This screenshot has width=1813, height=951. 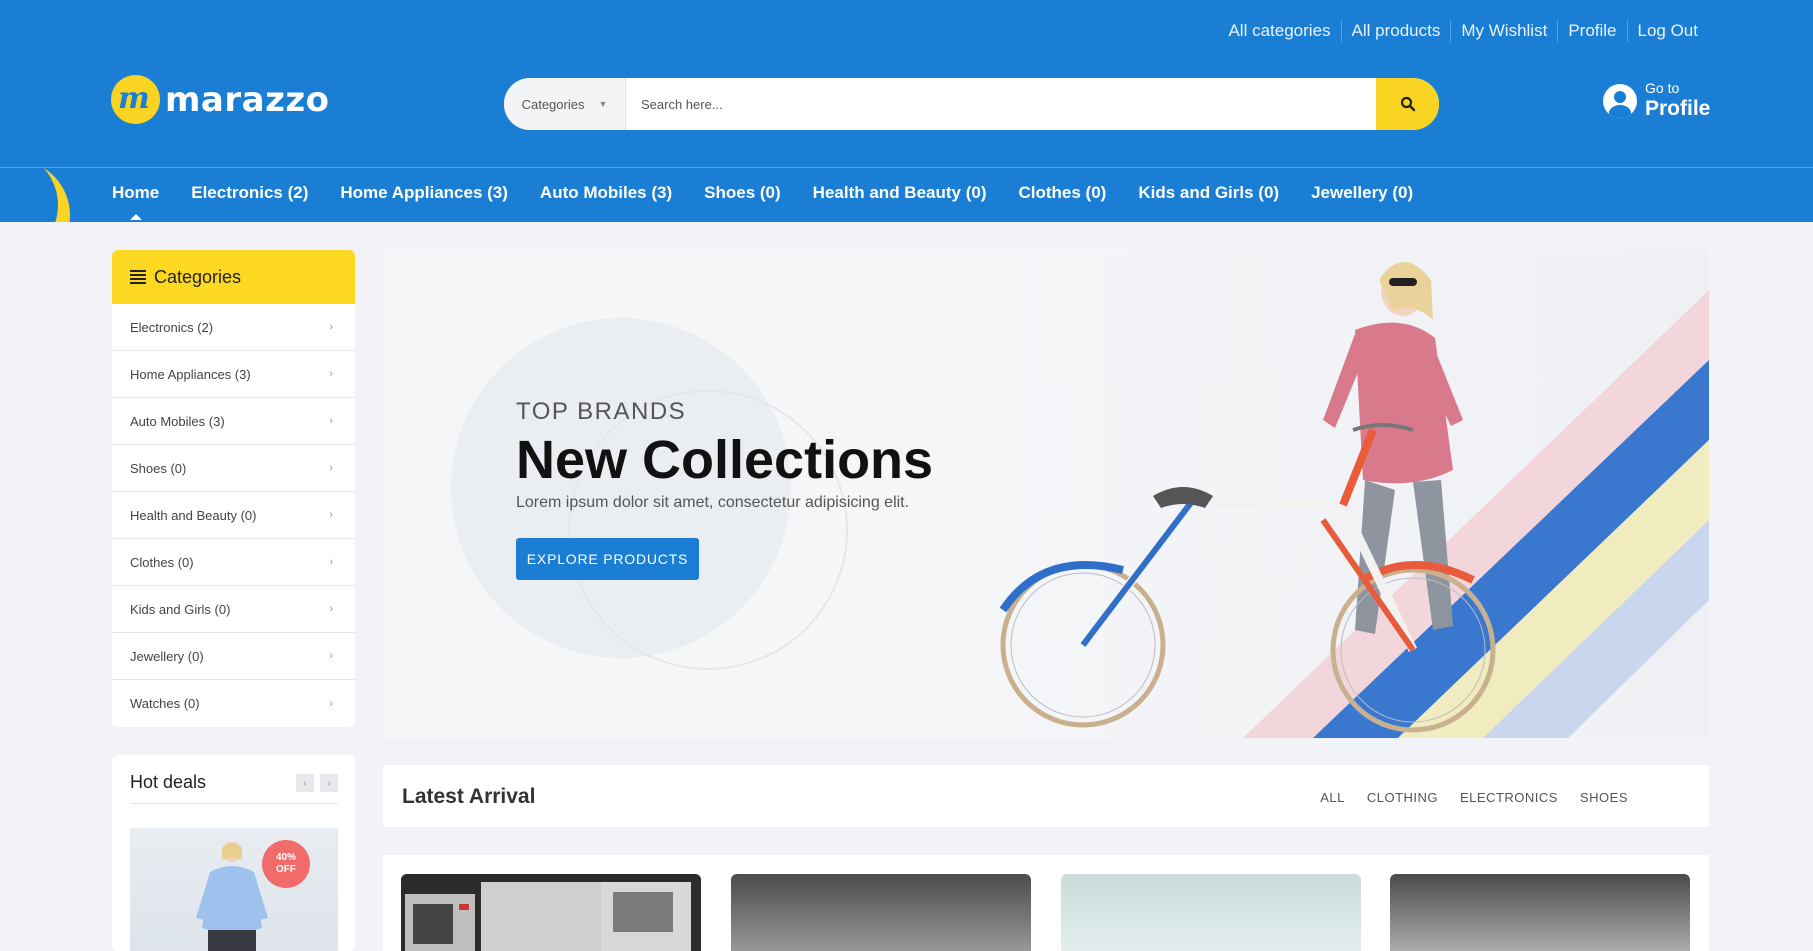 I want to click on product-card-appliance, so click(x=1211, y=912).